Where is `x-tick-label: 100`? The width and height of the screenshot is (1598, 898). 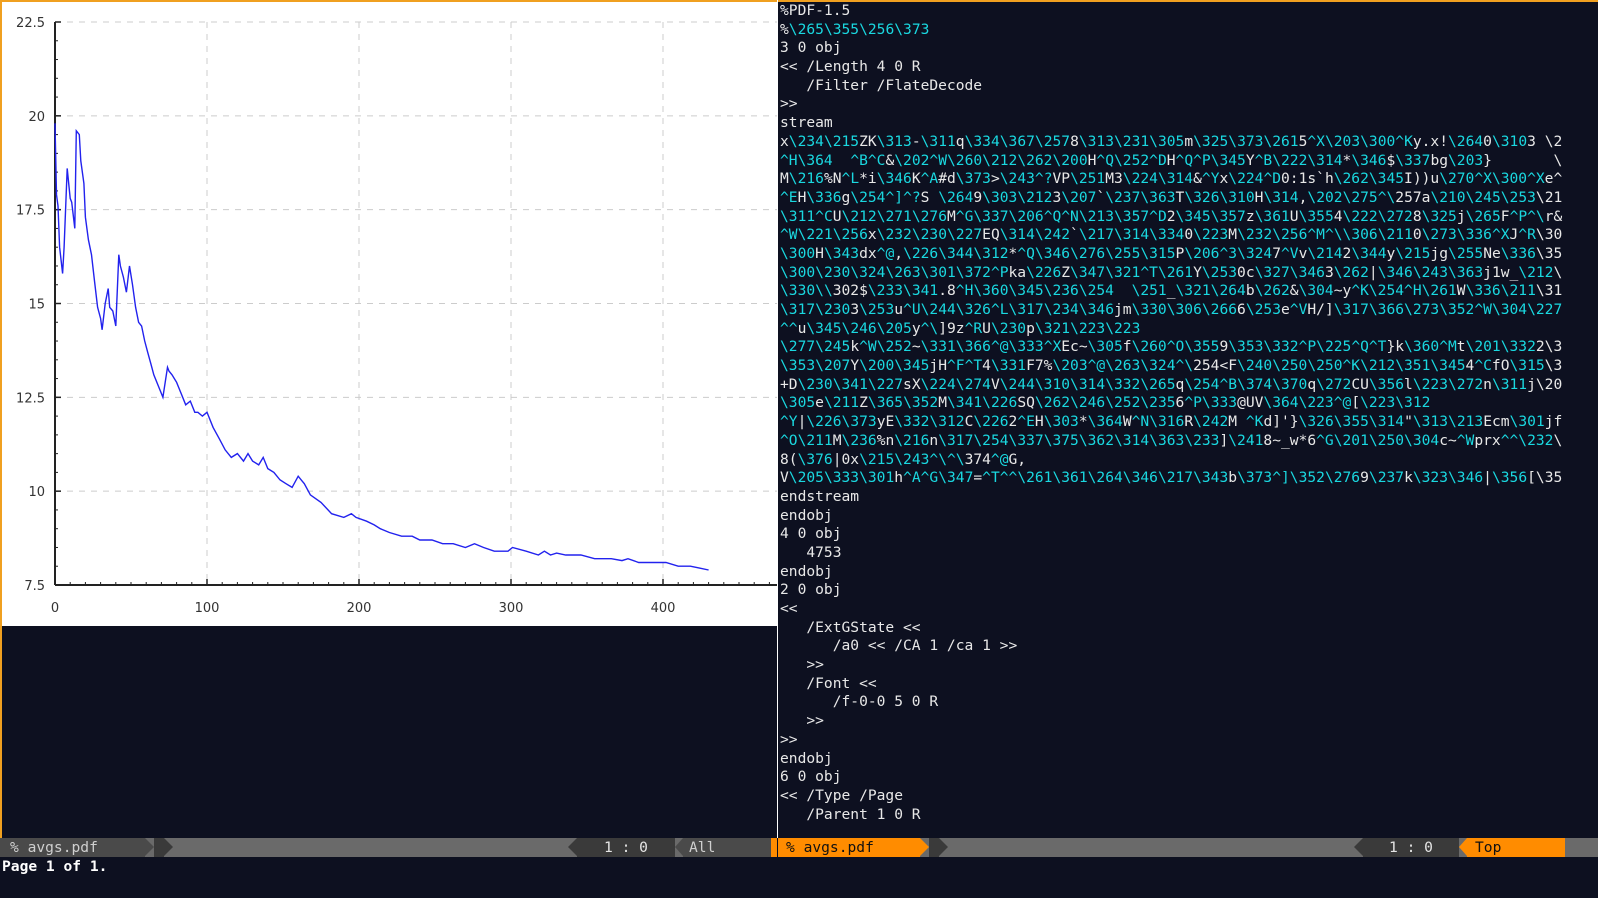 x-tick-label: 100 is located at coordinates (207, 608).